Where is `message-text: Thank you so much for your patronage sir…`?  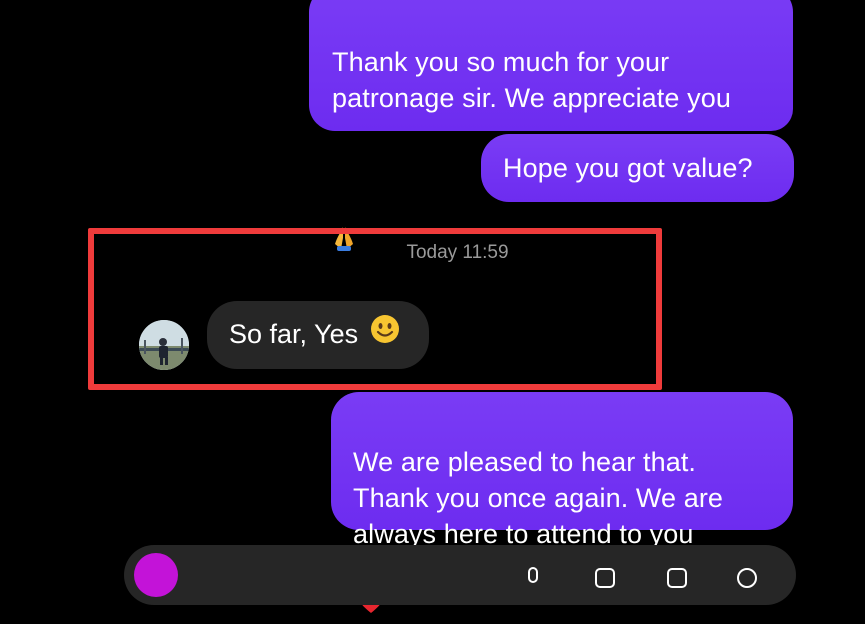 message-text: Thank you so much for your patronage sir… is located at coordinates (531, 80).